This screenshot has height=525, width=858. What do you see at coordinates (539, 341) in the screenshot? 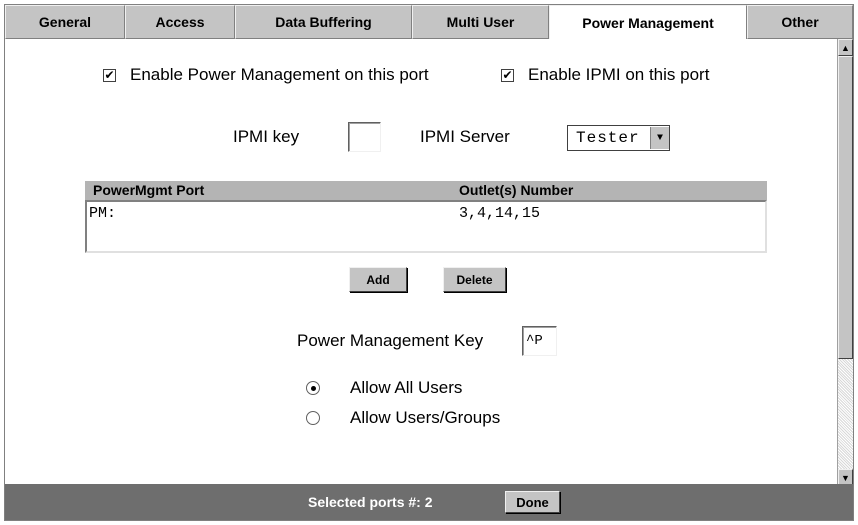
I see `pm-key-input: ^P` at bounding box center [539, 341].